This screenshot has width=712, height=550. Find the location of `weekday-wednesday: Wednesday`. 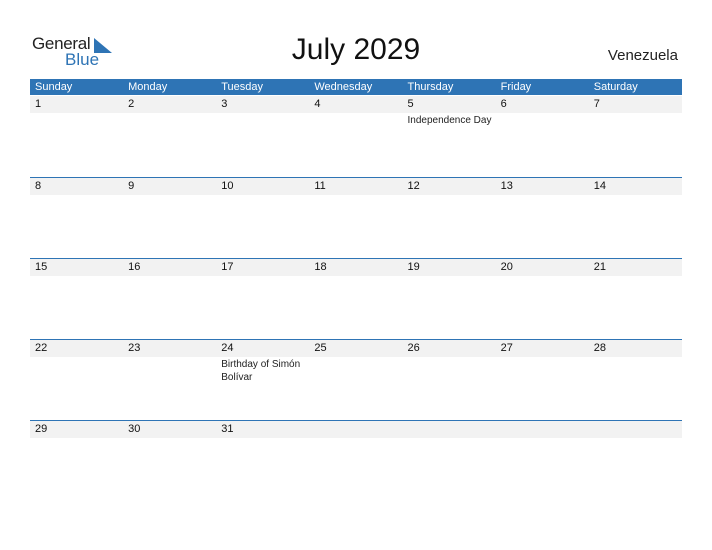

weekday-wednesday: Wednesday is located at coordinates (343, 87).